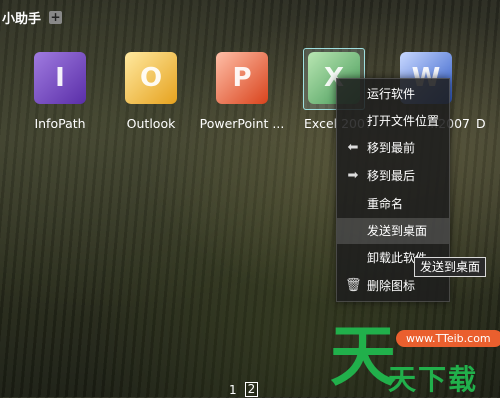 Image resolution: width=500 pixels, height=398 pixels. I want to click on app-d: D, so click(488, 90).